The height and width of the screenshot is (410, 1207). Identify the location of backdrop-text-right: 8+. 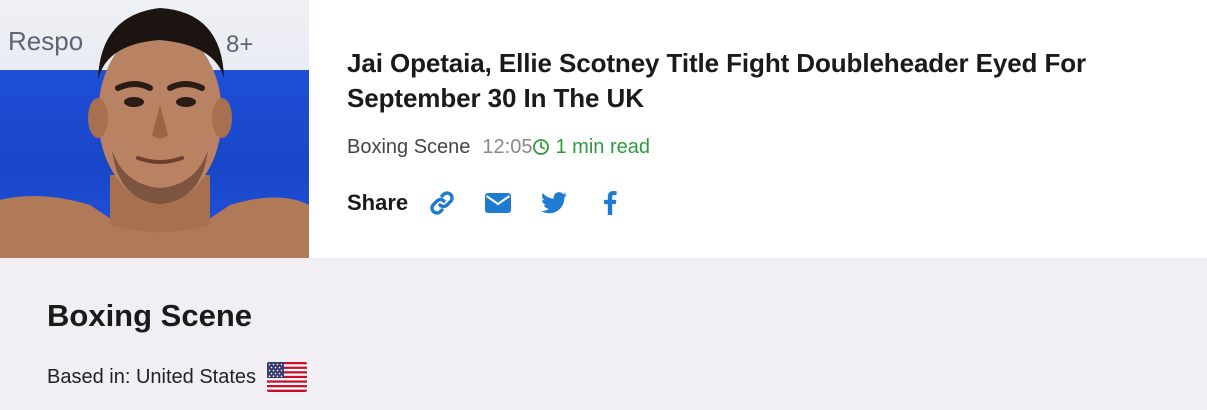
(239, 44).